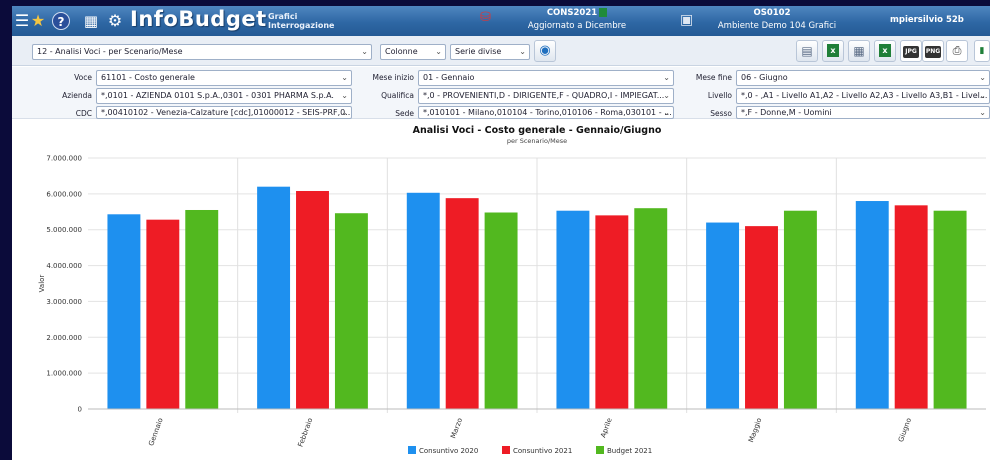  Describe the element at coordinates (64, 302) in the screenshot. I see `y-tick-label: 3.000.000` at that location.